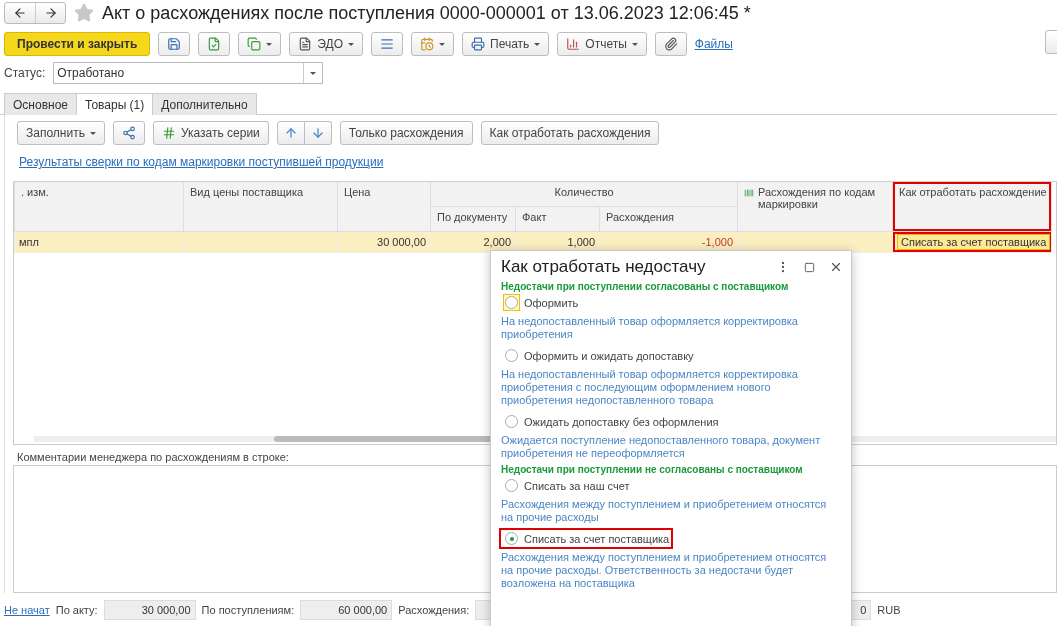 The height and width of the screenshot is (626, 1057). I want to click on copy-icon, so click(254, 44).